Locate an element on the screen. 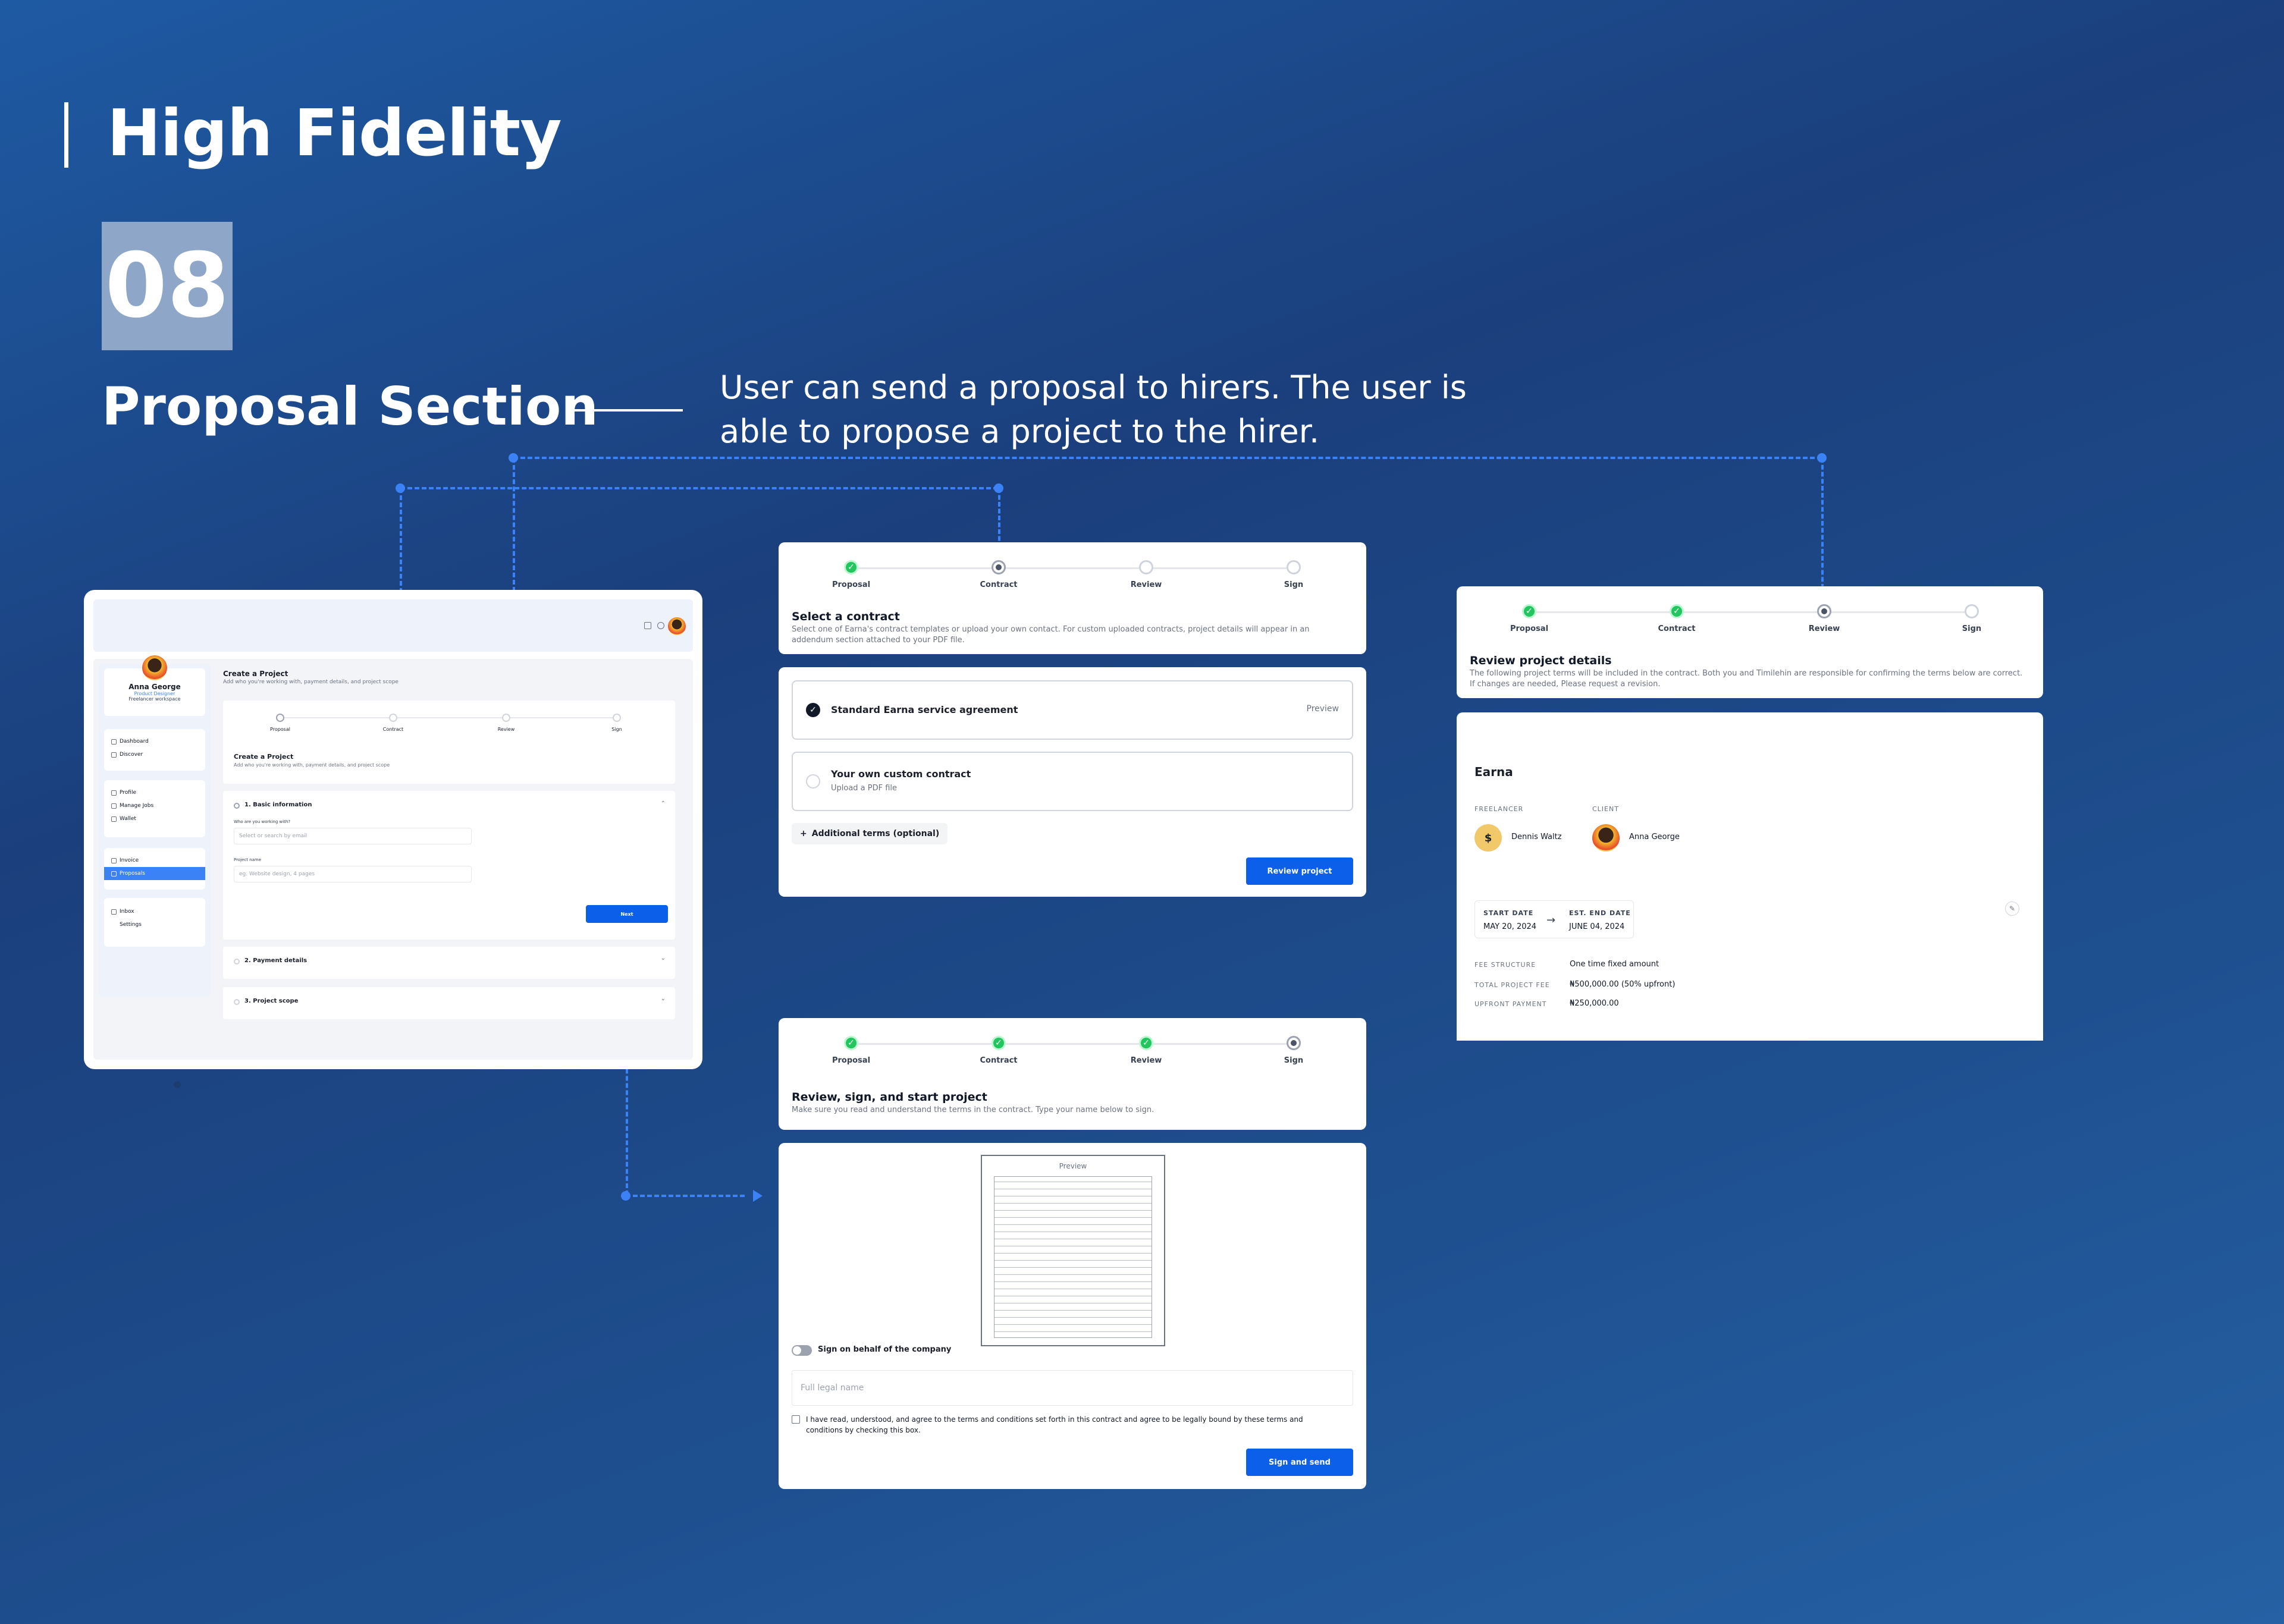 This screenshot has height=1624, width=2284. radio-icon is located at coordinates (813, 781).